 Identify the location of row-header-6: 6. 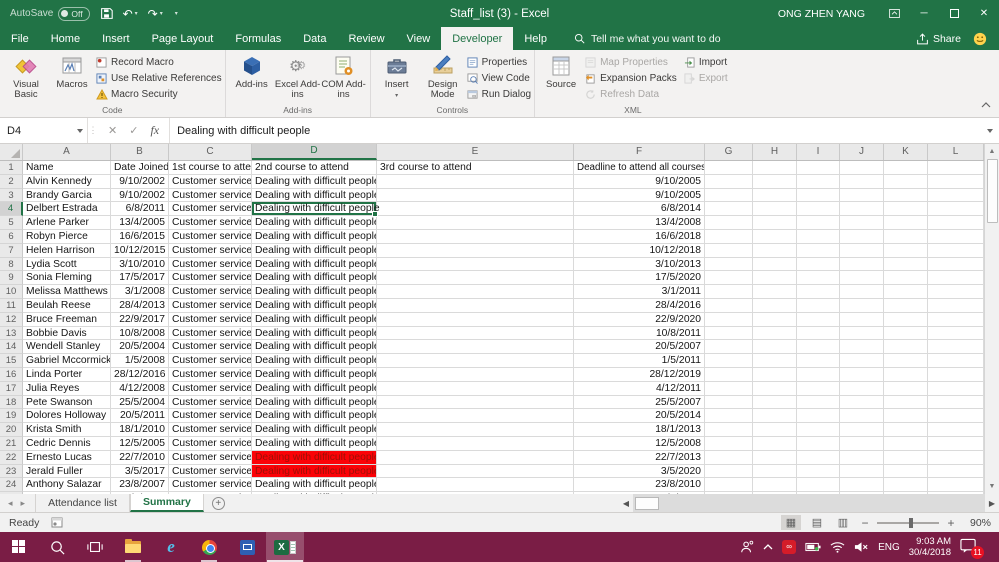
(11, 236).